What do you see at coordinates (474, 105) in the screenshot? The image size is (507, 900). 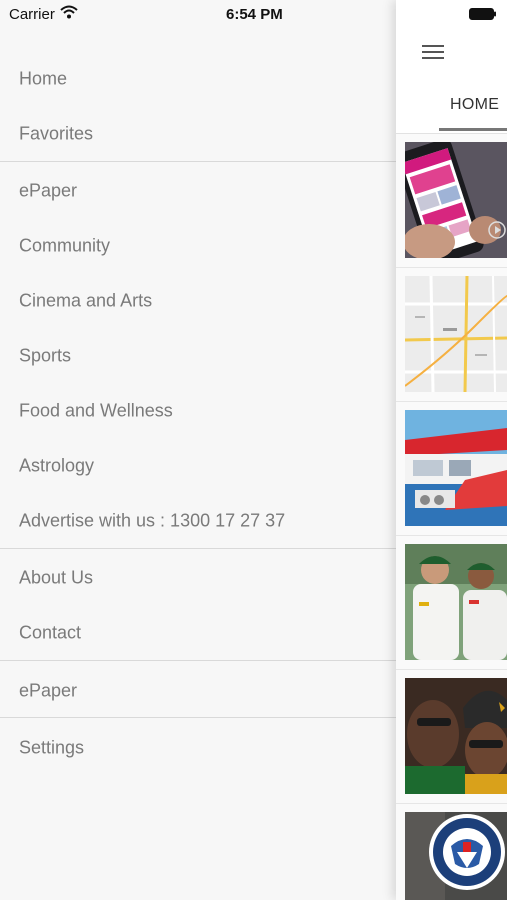 I see `tab-home: HOME` at bounding box center [474, 105].